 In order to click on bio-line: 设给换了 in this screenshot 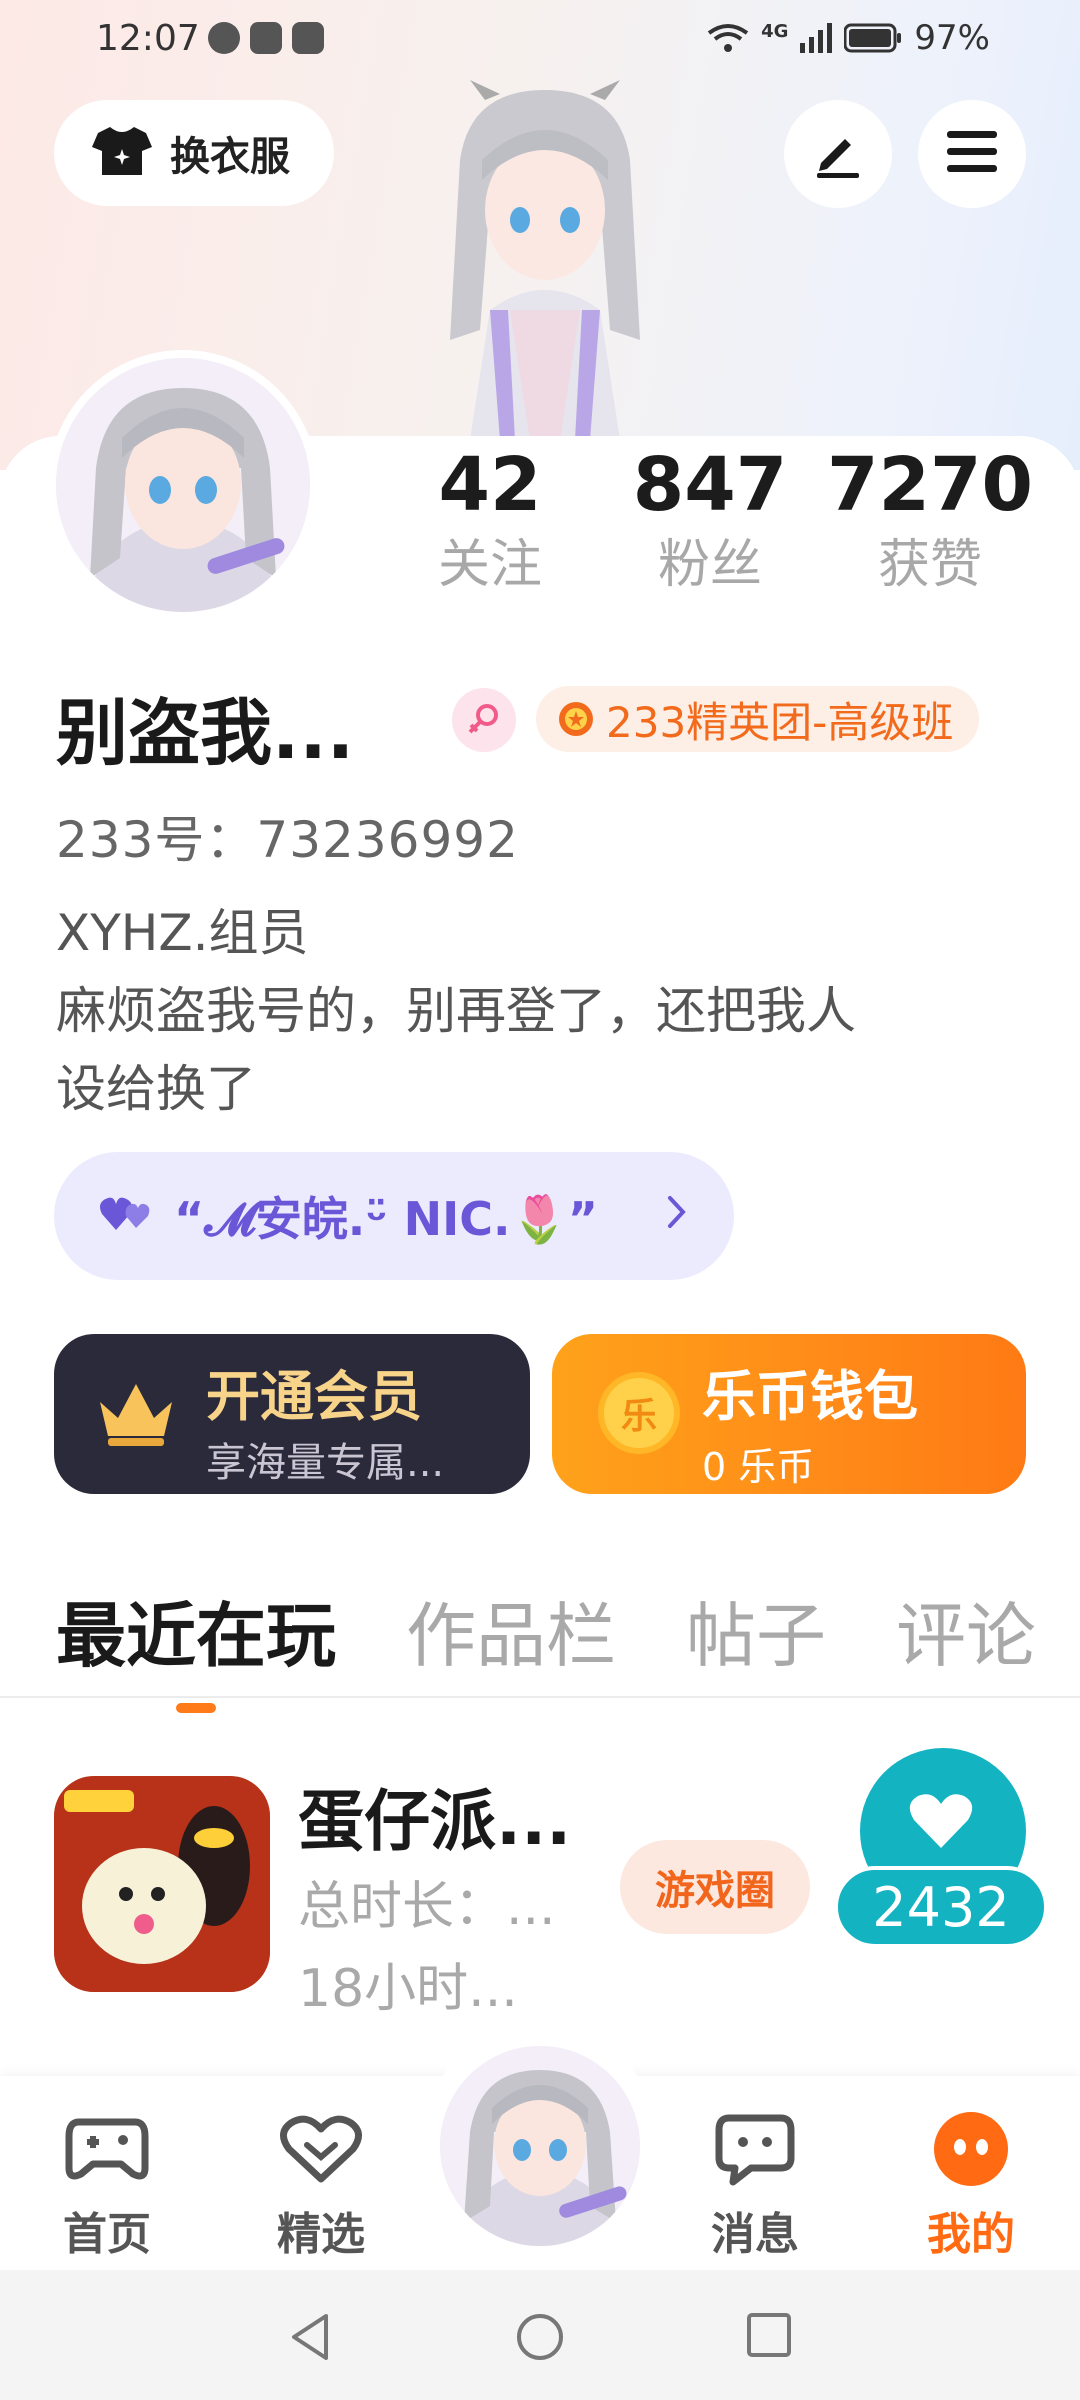, I will do `click(156, 1089)`.